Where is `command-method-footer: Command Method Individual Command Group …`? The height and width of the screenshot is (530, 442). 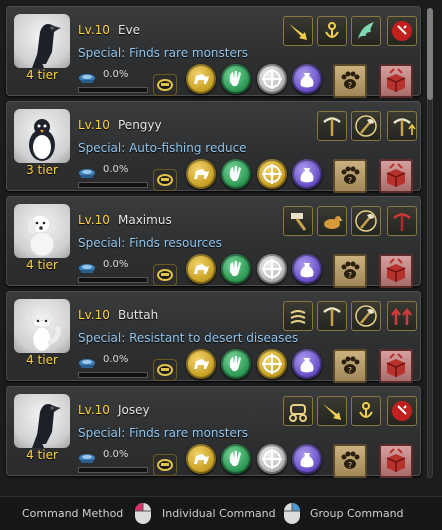 command-method-footer: Command Method Individual Command Group … is located at coordinates (221, 513).